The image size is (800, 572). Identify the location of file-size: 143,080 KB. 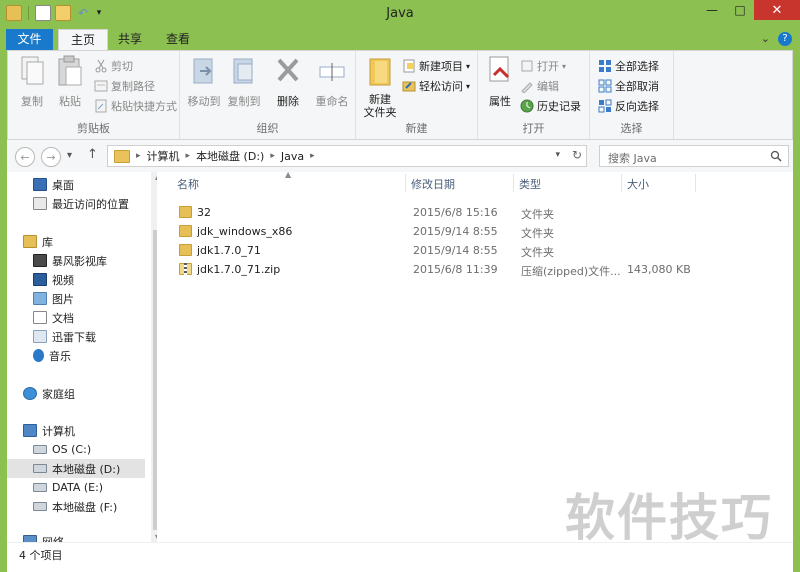
(659, 269).